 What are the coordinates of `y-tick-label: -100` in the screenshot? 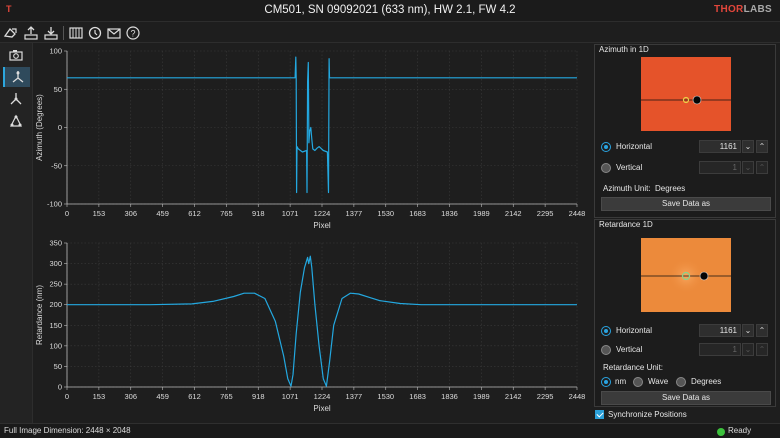 It's located at (54, 204).